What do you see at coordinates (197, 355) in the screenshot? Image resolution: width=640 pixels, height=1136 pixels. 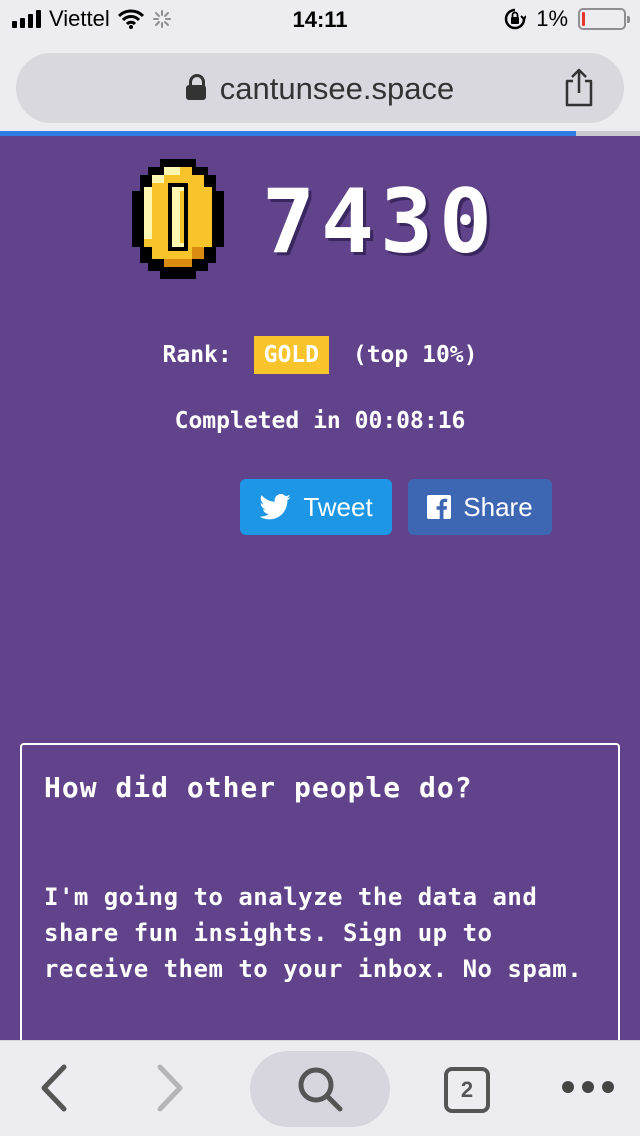 I see `rank-label: Rank:` at bounding box center [197, 355].